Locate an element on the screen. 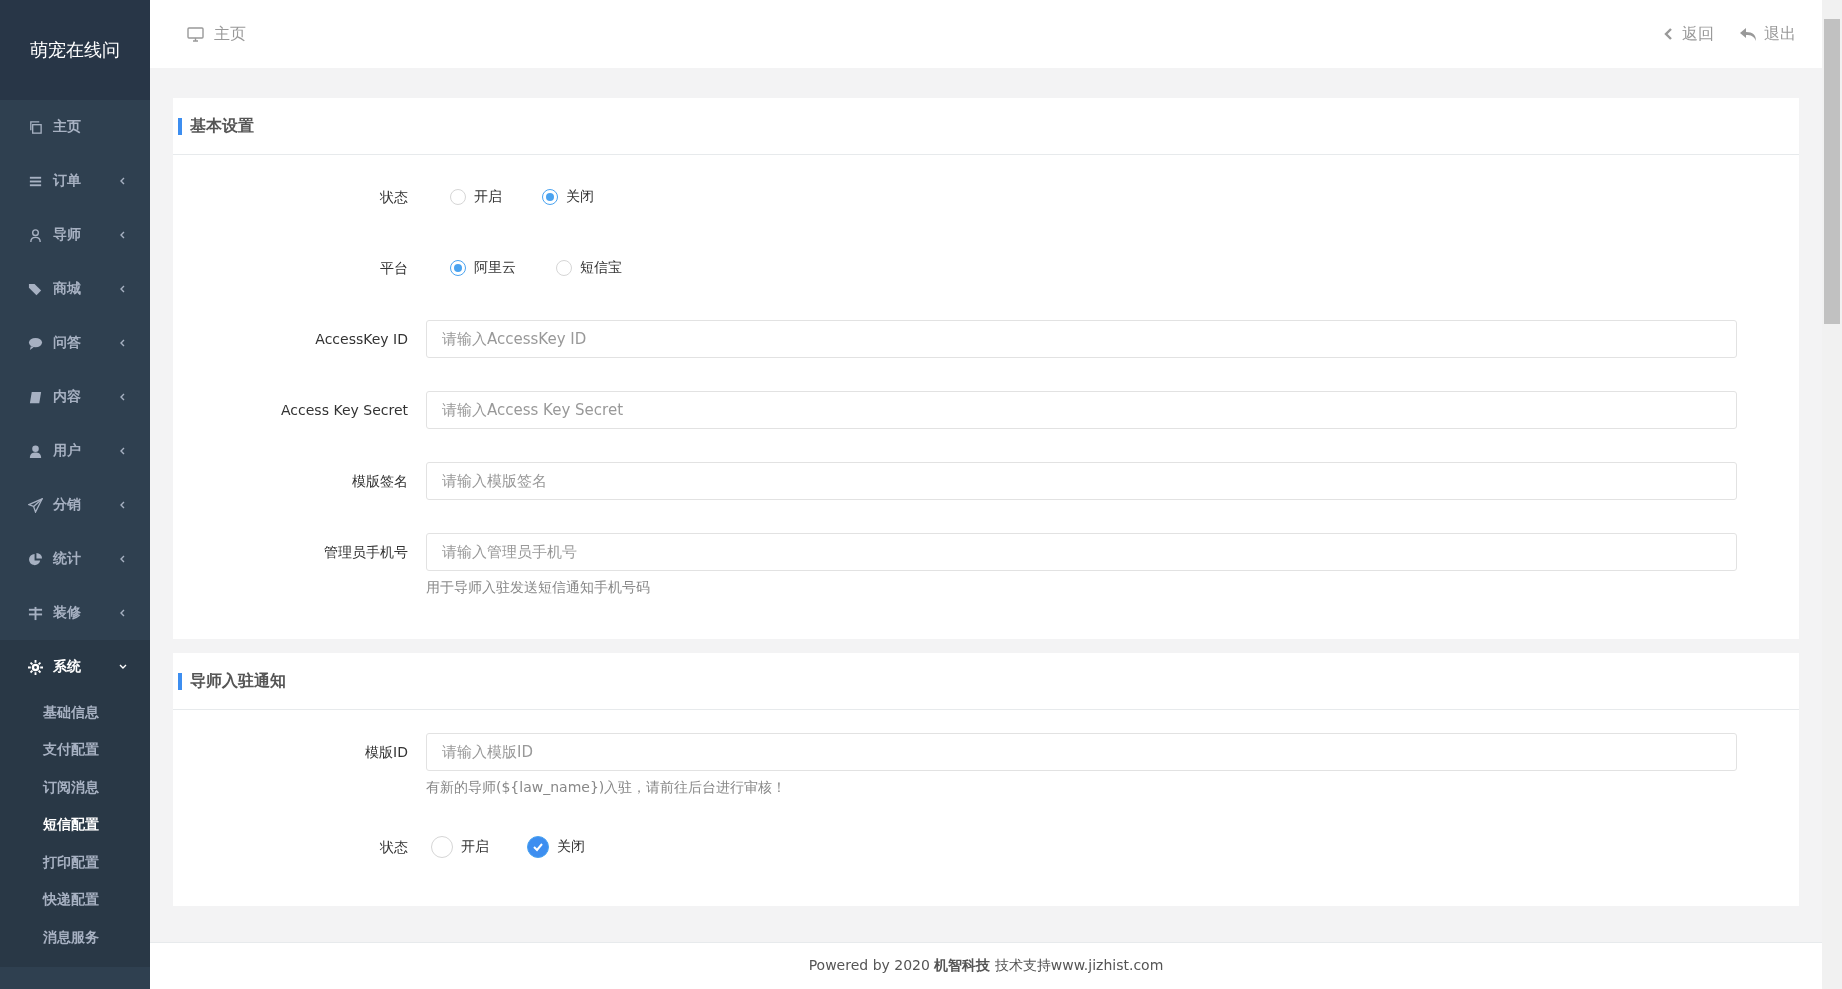 The height and width of the screenshot is (989, 1842). radio-option: 短信宝 is located at coordinates (589, 268).